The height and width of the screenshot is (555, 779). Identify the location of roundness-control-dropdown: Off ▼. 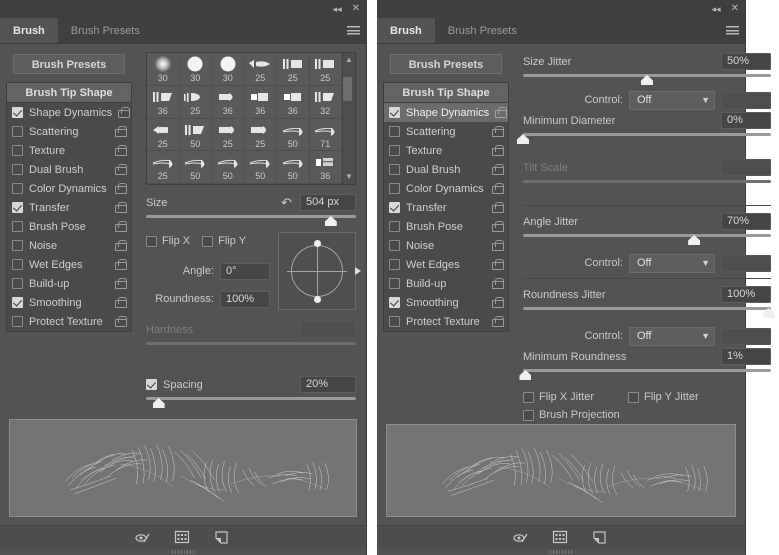
(672, 336).